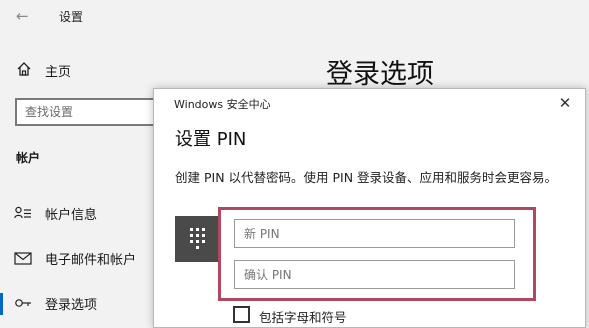 The image size is (589, 328). What do you see at coordinates (91, 260) in the screenshot?
I see `sidebar-item-label: 电子邮件和帐户` at bounding box center [91, 260].